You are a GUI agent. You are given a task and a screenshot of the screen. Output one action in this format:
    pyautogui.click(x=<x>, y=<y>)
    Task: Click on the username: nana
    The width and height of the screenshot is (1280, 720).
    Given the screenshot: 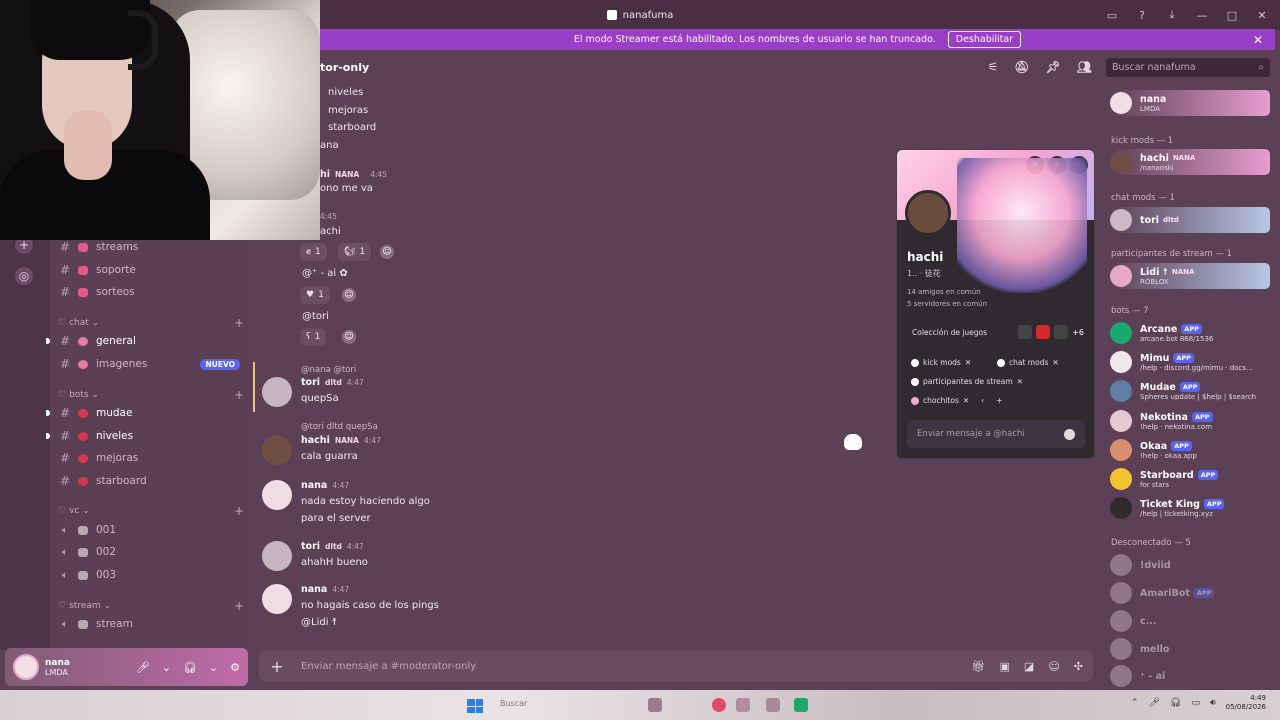 What is the action you would take?
    pyautogui.click(x=57, y=663)
    